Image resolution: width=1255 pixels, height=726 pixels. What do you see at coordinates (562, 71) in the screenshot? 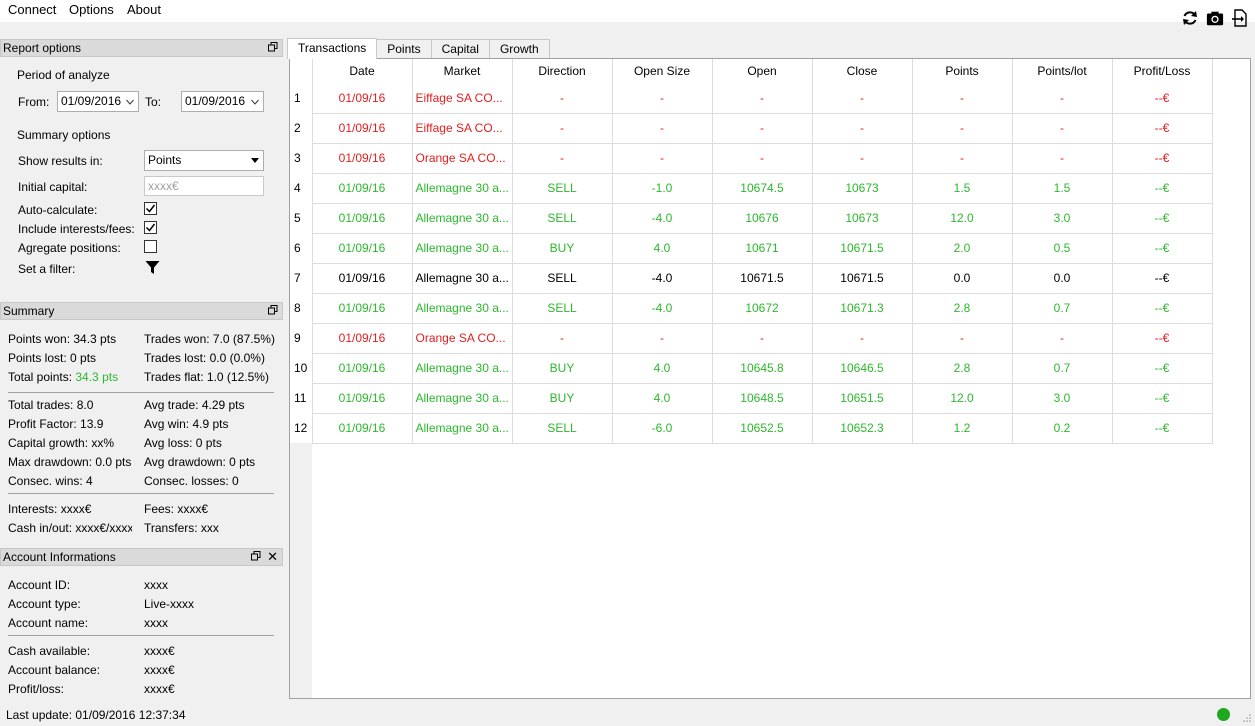
I see `column-header-direction: Direction` at bounding box center [562, 71].